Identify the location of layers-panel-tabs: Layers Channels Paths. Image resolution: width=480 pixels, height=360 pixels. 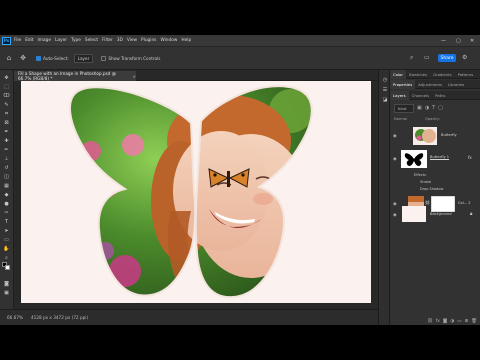
(435, 95).